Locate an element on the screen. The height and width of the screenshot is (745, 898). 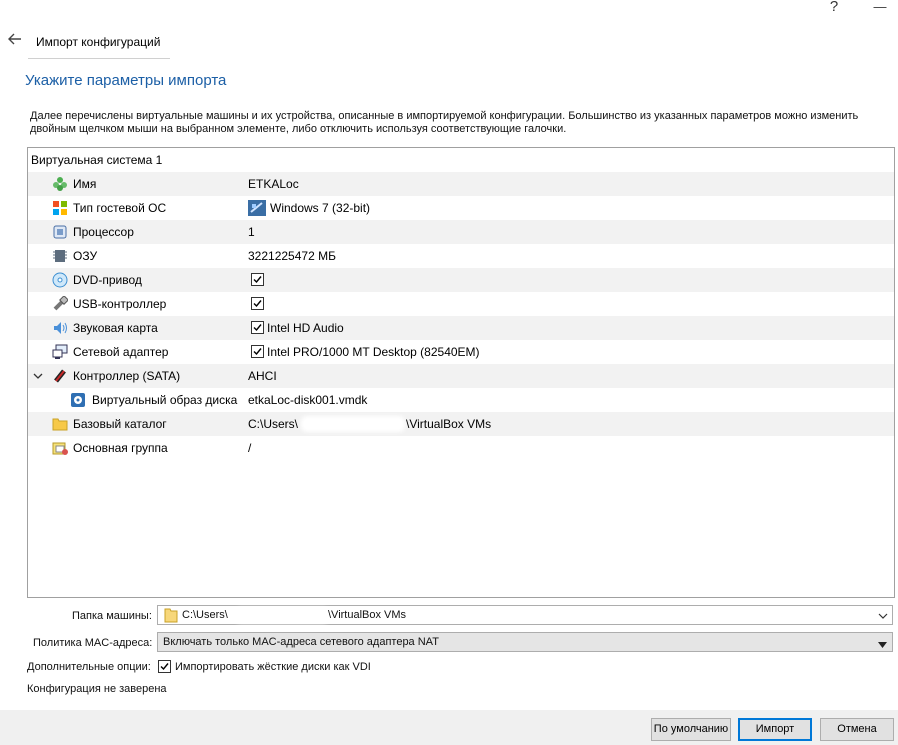
tree-row-usb: USB-контроллер is located at coordinates (461, 304).